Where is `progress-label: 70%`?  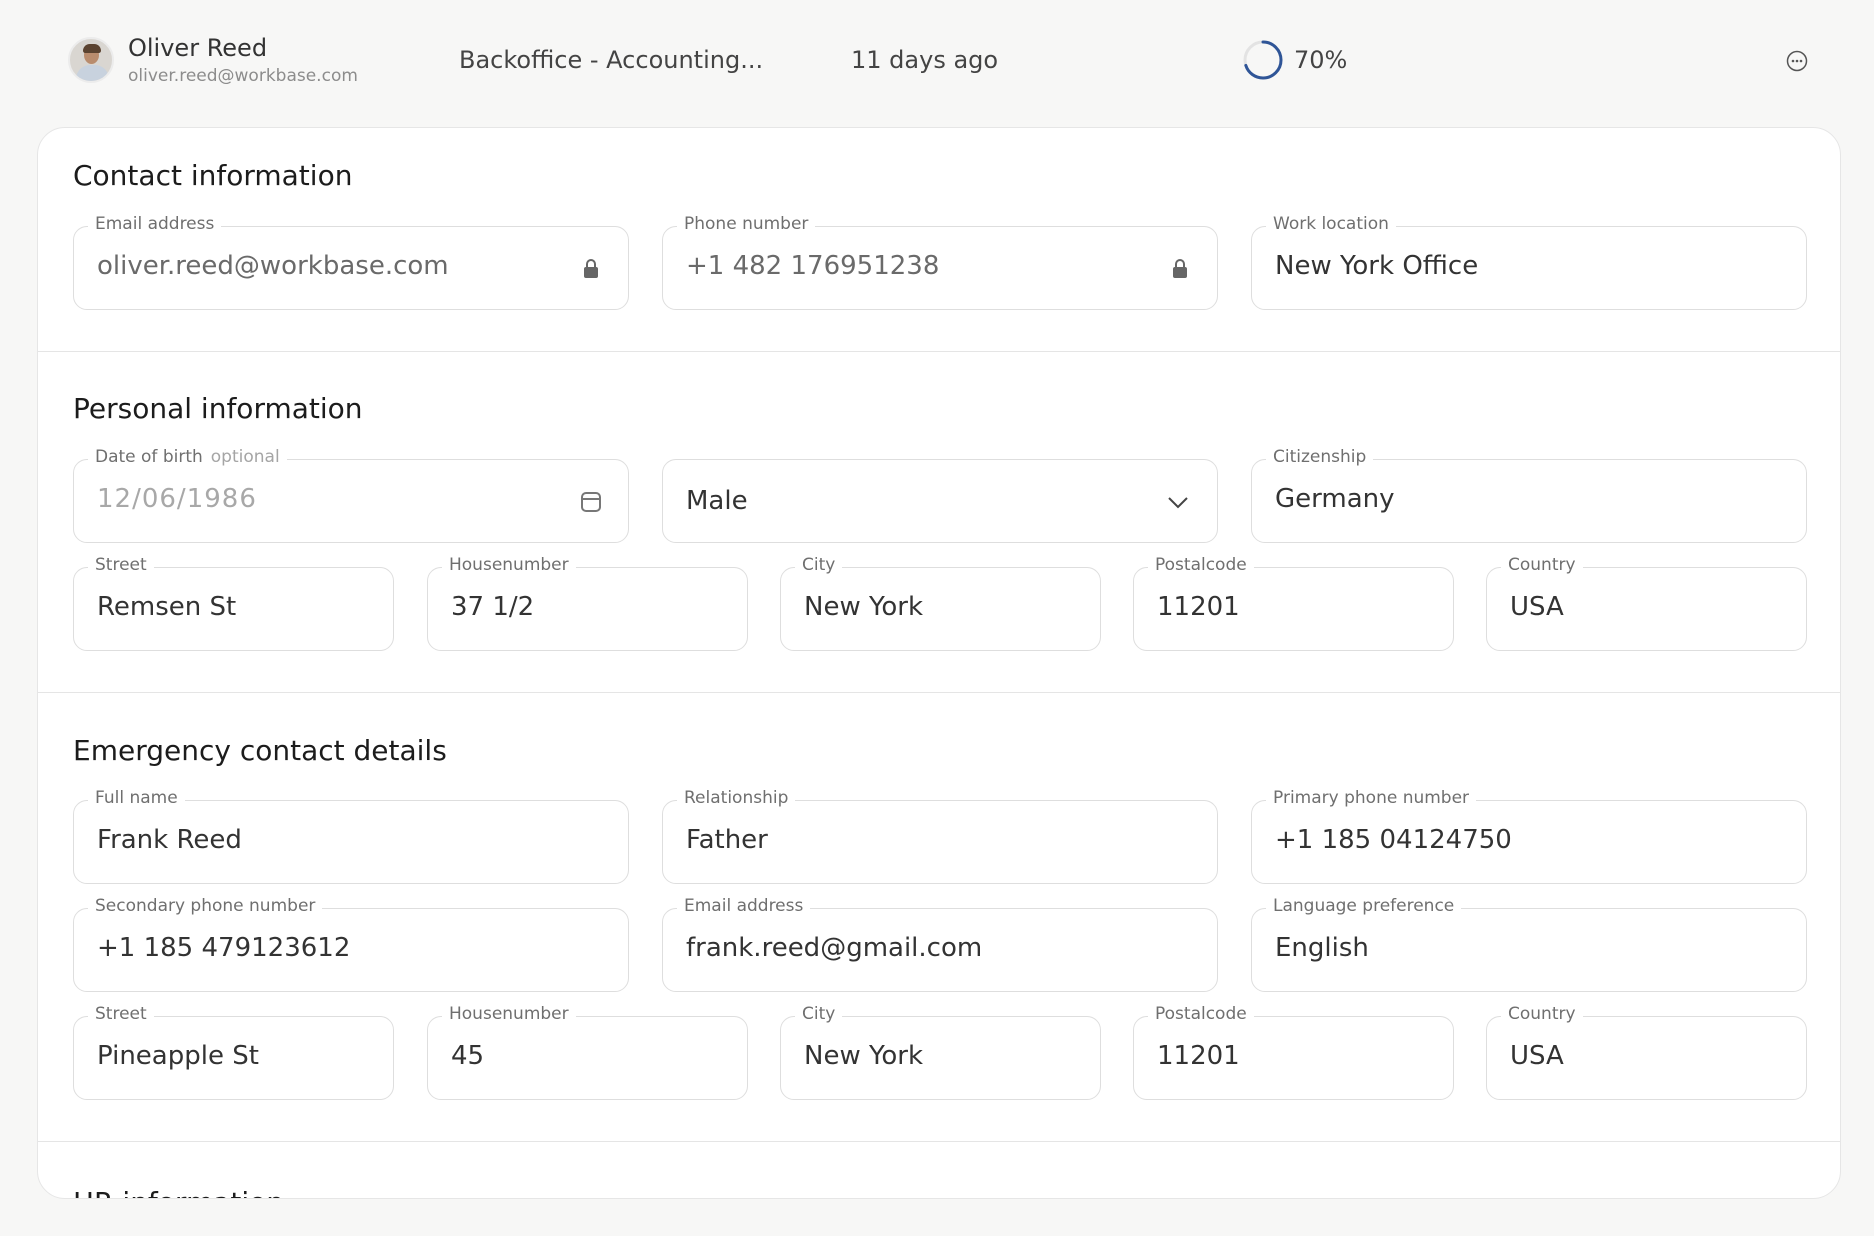 progress-label: 70% is located at coordinates (1321, 60).